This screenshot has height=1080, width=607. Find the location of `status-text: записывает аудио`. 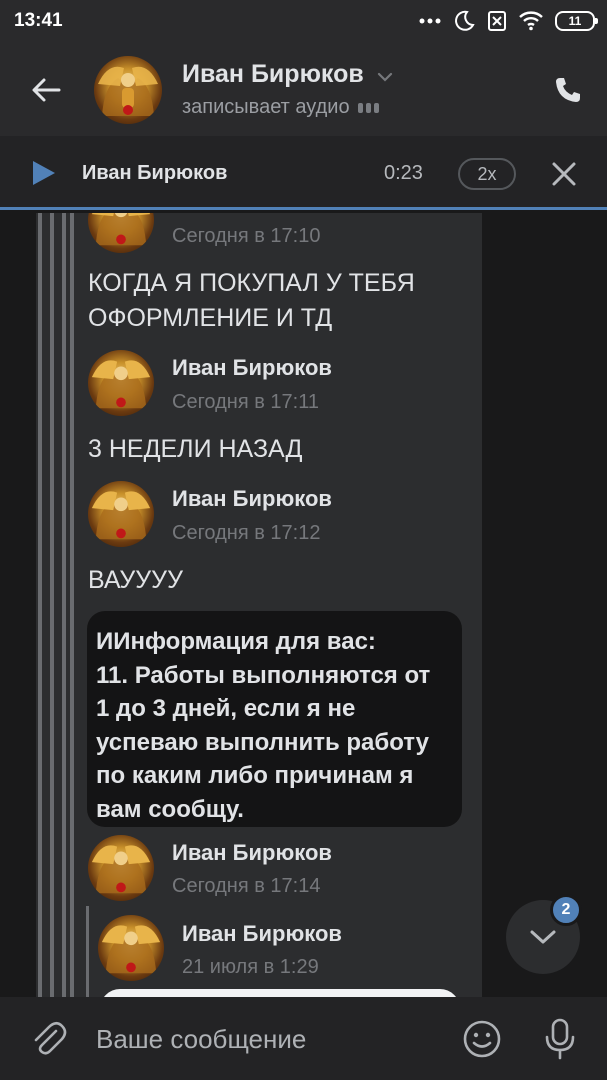

status-text: записывает аудио is located at coordinates (266, 107).